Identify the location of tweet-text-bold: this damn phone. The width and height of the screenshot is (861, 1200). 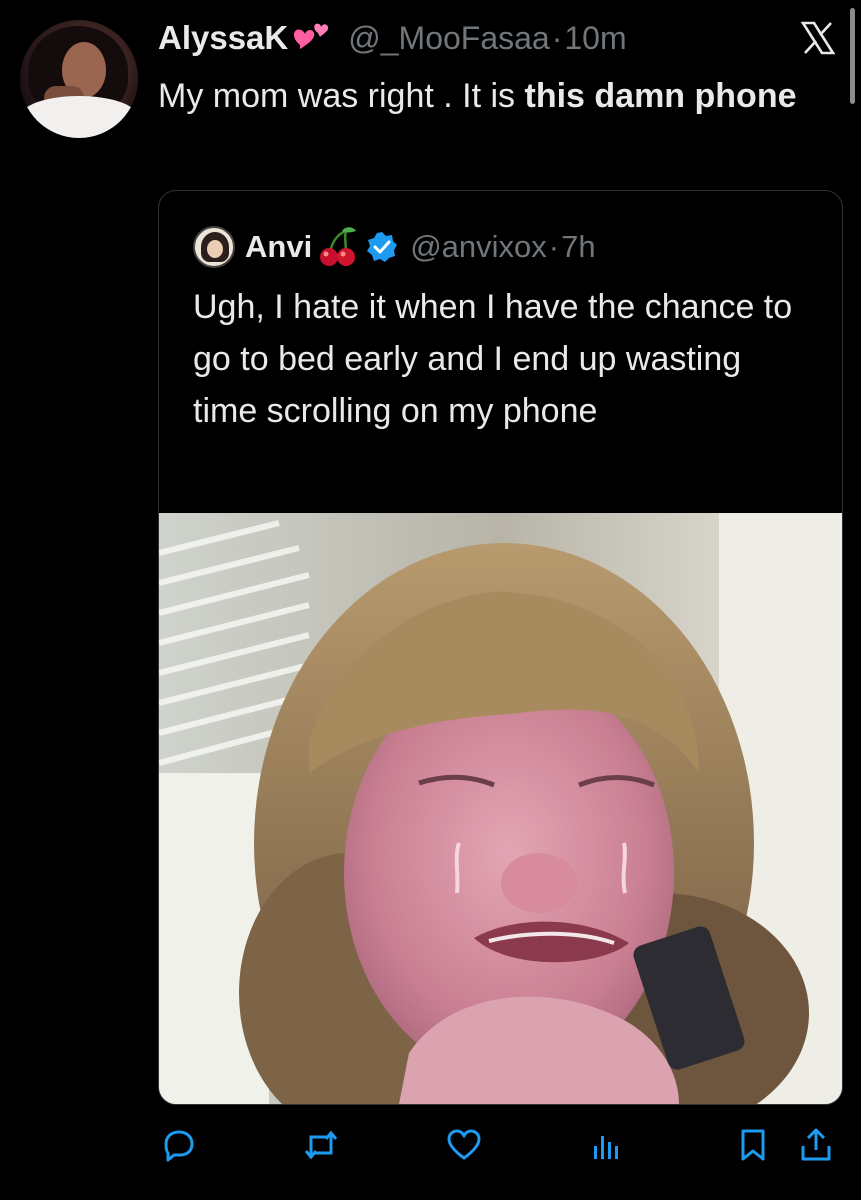
(660, 96).